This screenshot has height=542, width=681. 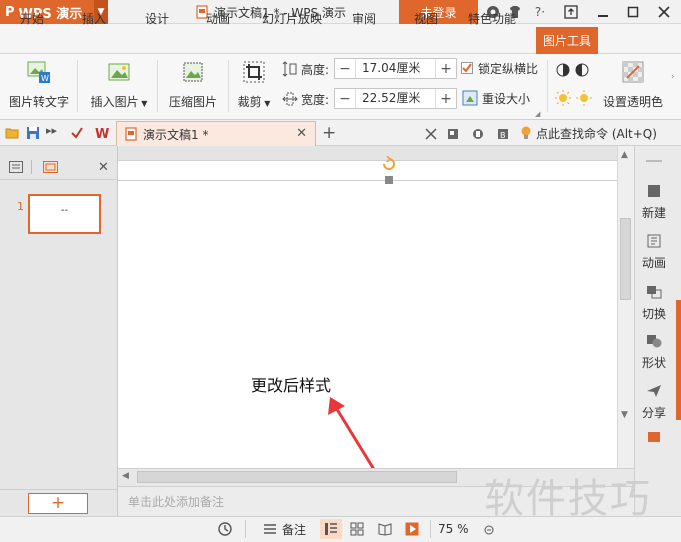 I want to click on tab-picture-tools: 图片工具, so click(x=567, y=40).